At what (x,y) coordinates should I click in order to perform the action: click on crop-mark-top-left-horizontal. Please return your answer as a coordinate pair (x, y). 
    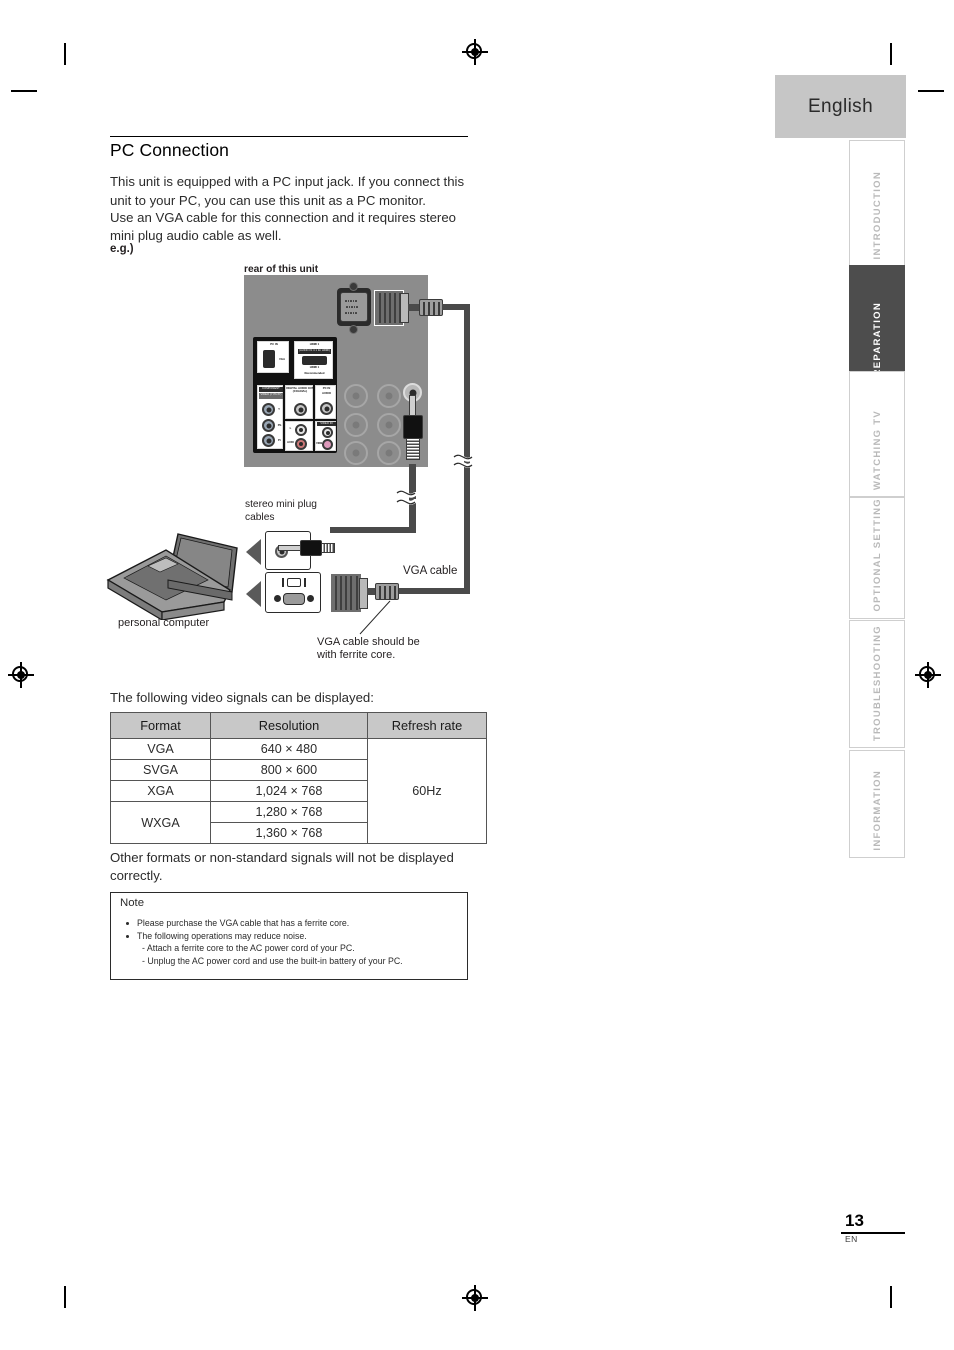
    Looking at the image, I should click on (24, 91).